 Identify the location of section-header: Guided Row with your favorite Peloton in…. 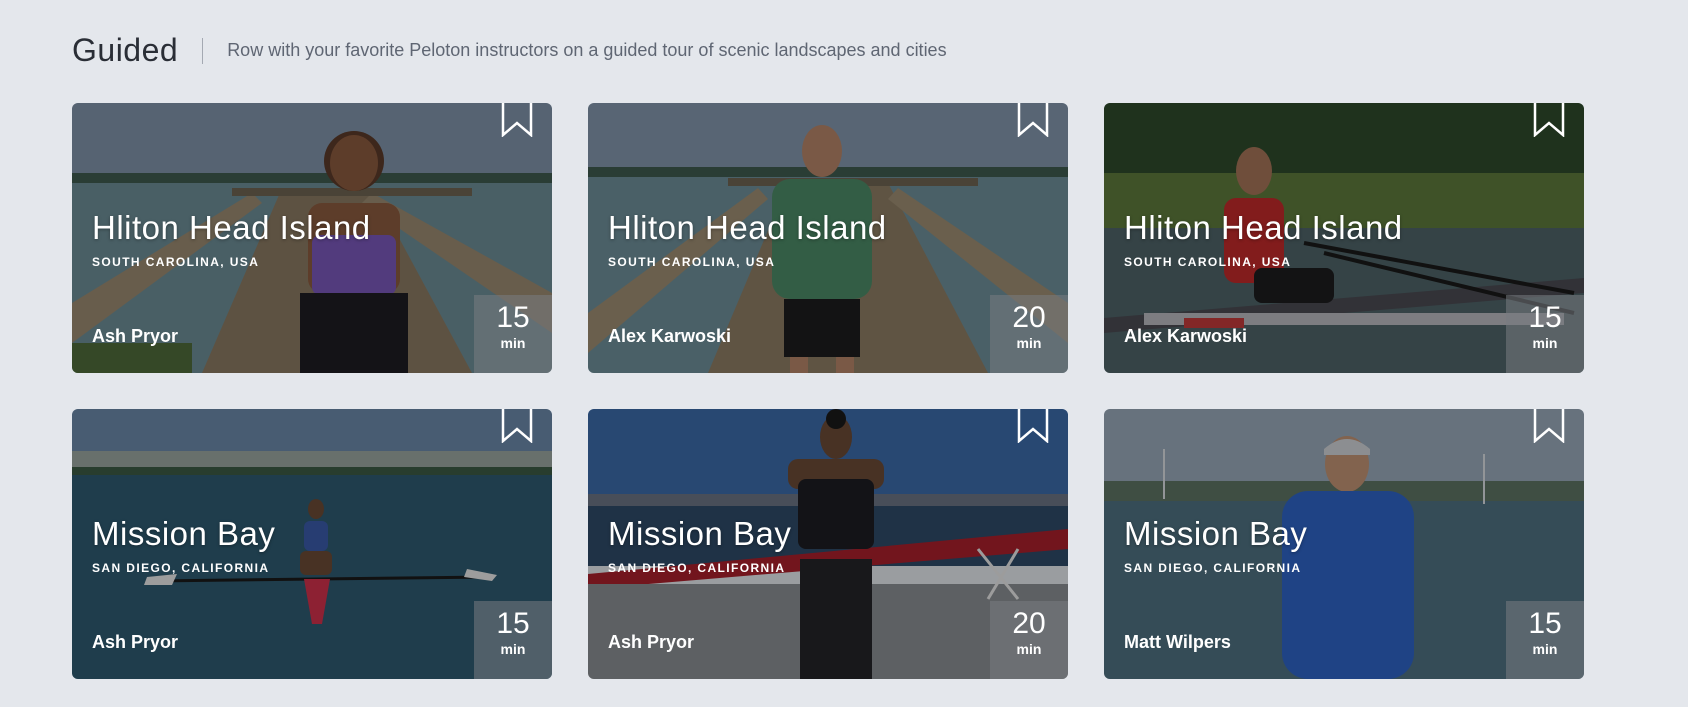
(509, 50).